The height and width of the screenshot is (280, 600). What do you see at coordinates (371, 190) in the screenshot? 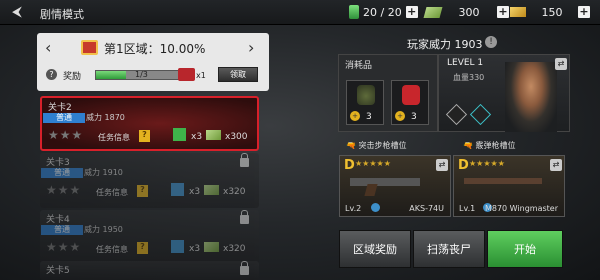
I see `rifle-grip` at bounding box center [371, 190].